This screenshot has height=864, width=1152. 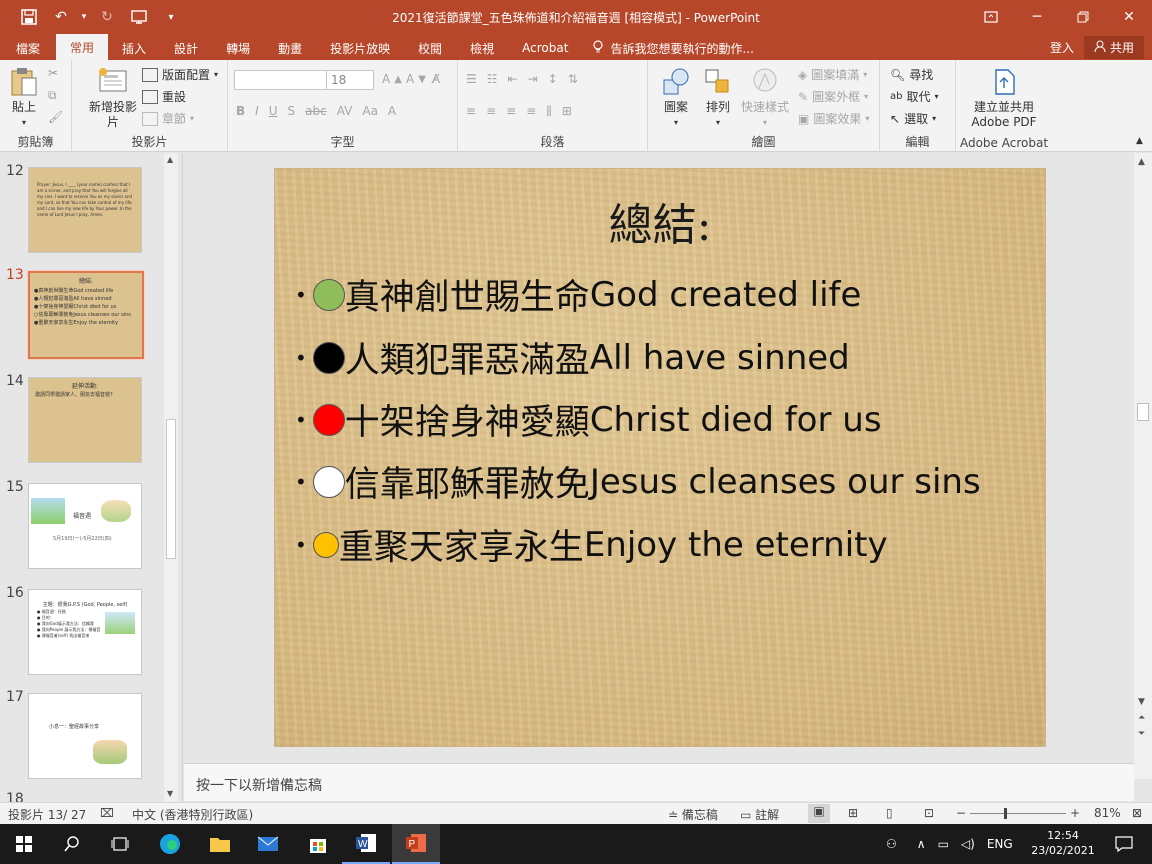 What do you see at coordinates (180, 74) in the screenshot?
I see `layout-button: 版面配置 ▾` at bounding box center [180, 74].